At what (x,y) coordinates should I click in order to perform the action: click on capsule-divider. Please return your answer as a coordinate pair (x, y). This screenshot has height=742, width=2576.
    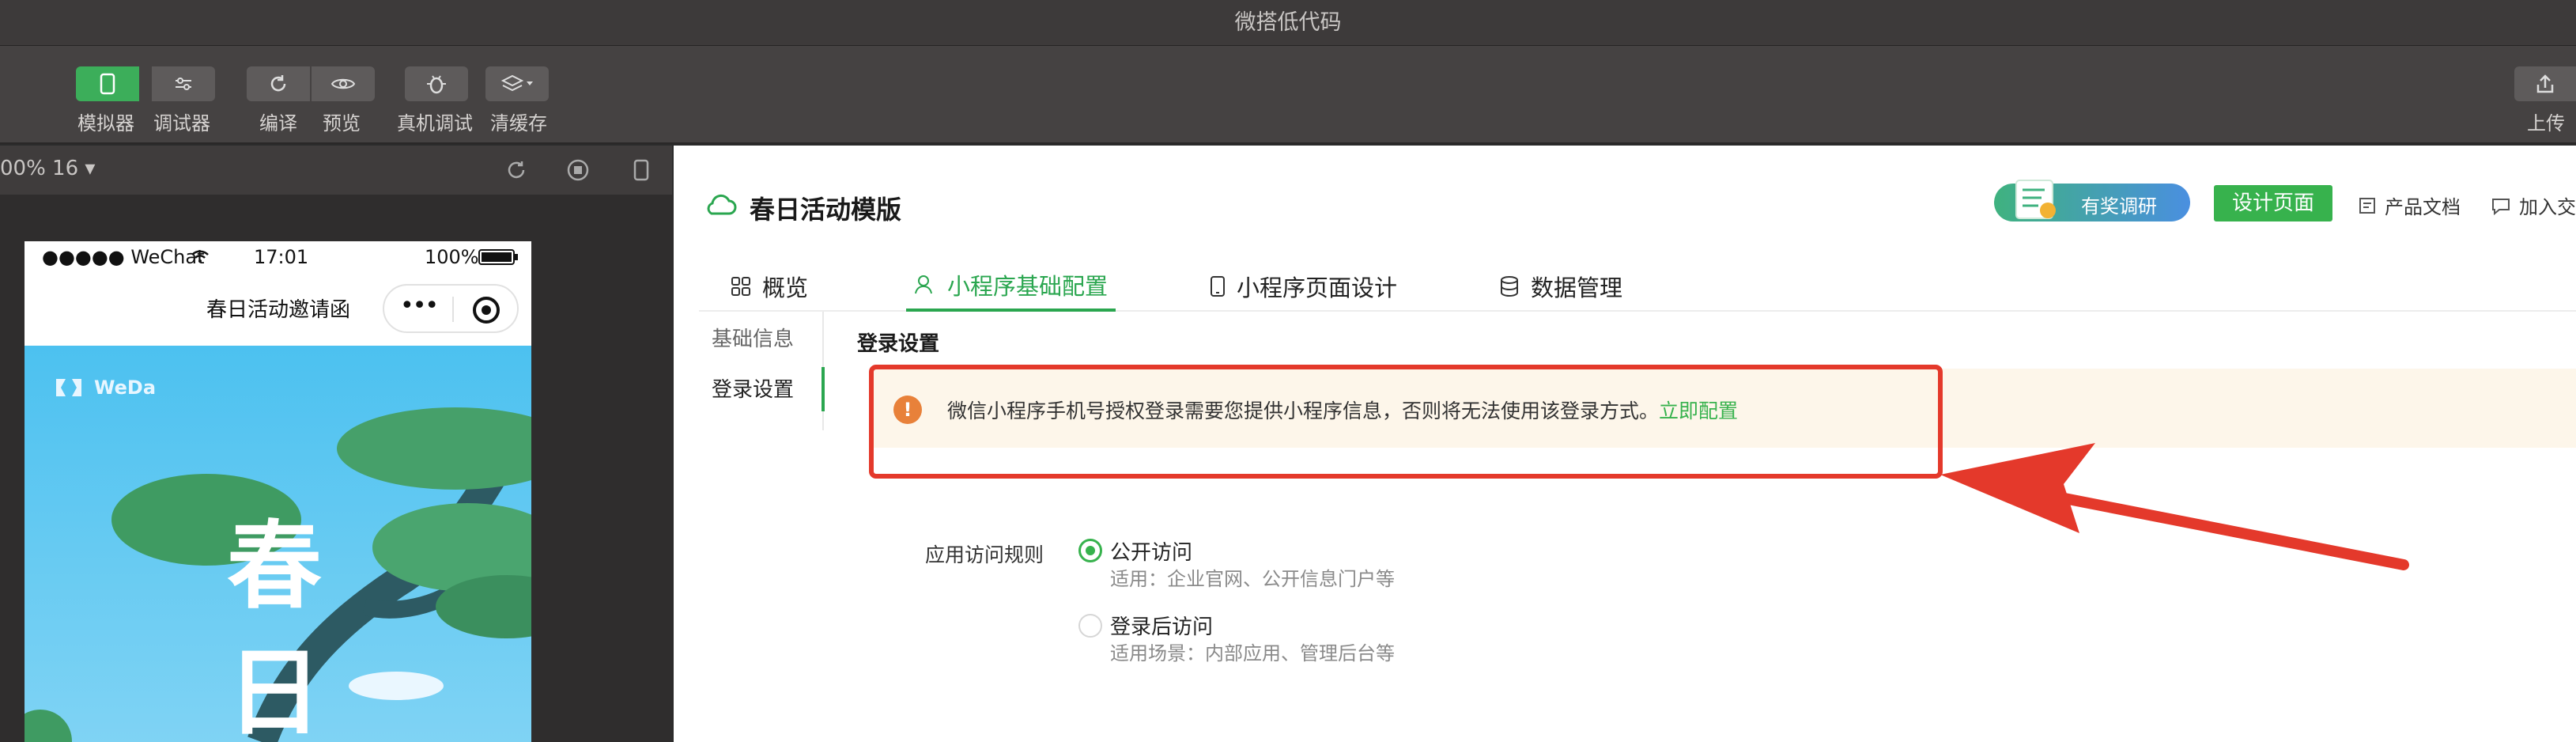
    Looking at the image, I should click on (453, 309).